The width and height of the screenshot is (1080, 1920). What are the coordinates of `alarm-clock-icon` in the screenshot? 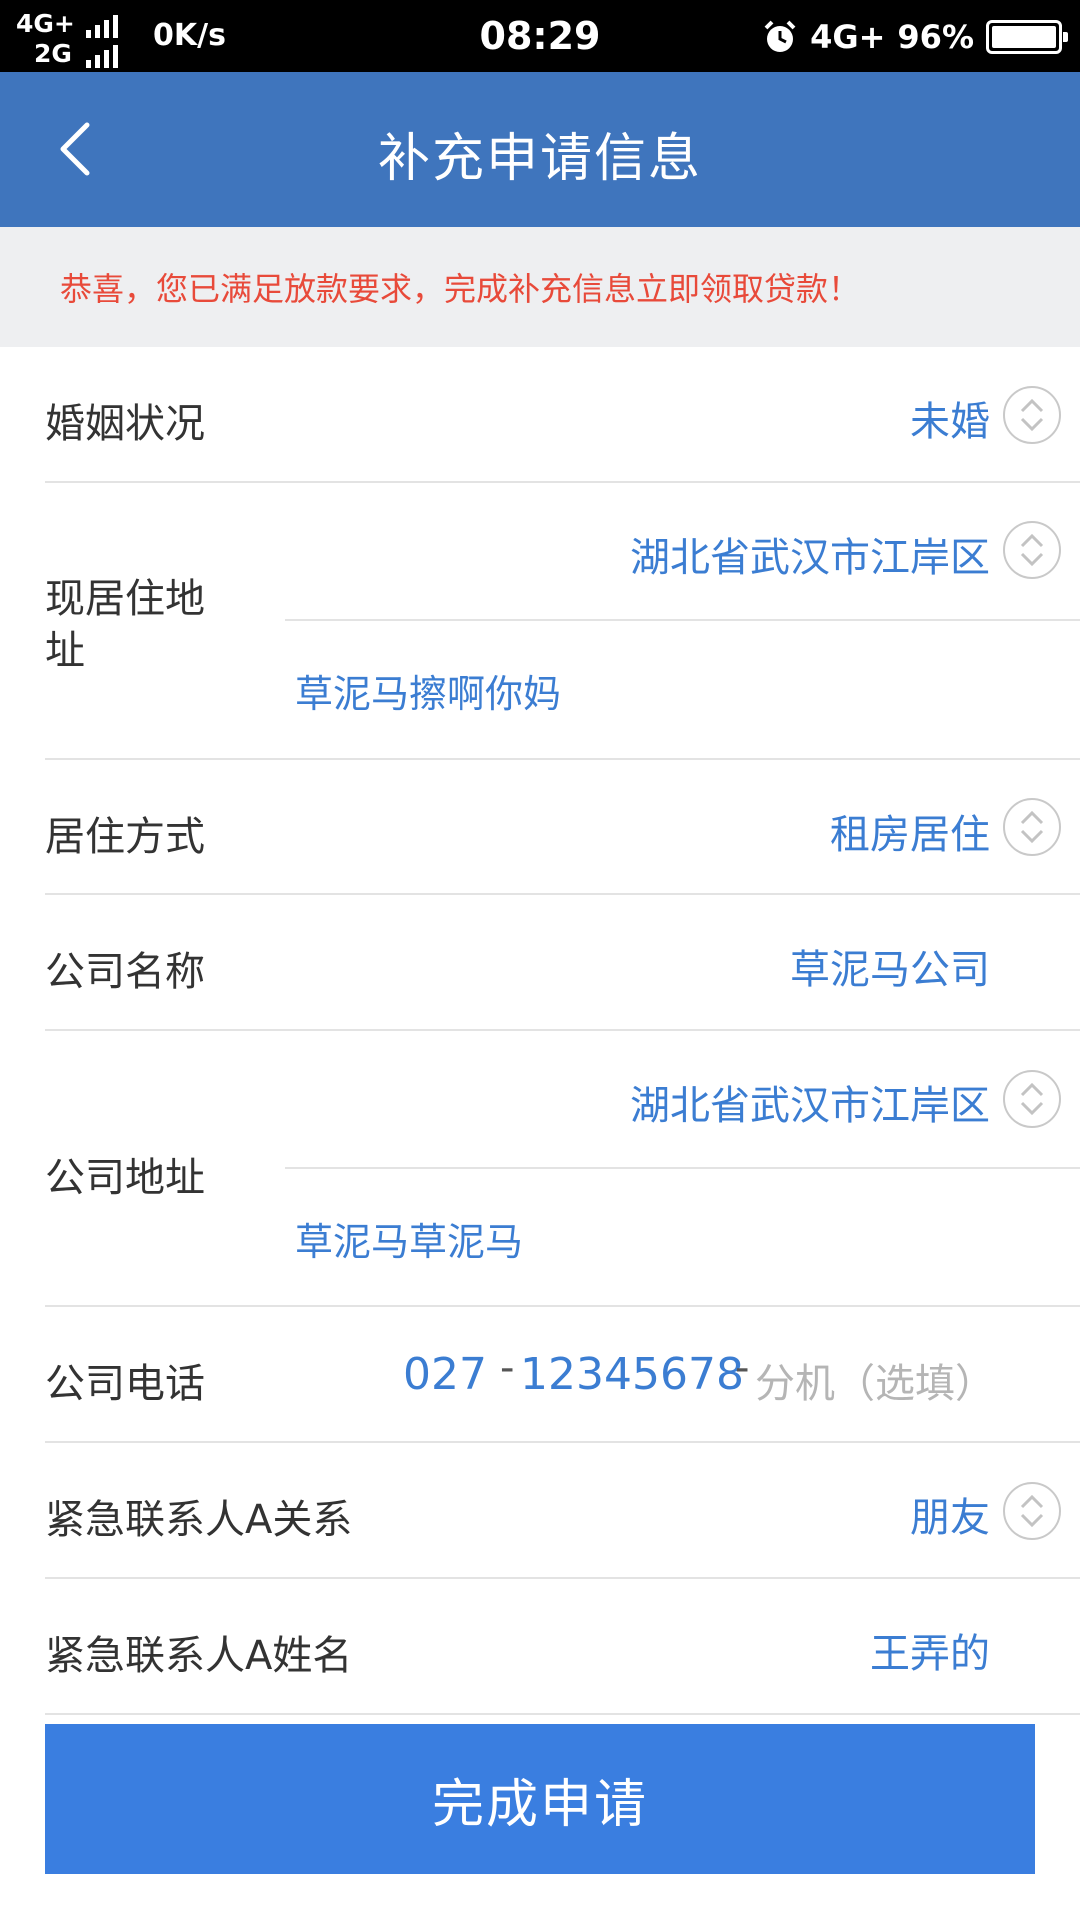 It's located at (780, 36).